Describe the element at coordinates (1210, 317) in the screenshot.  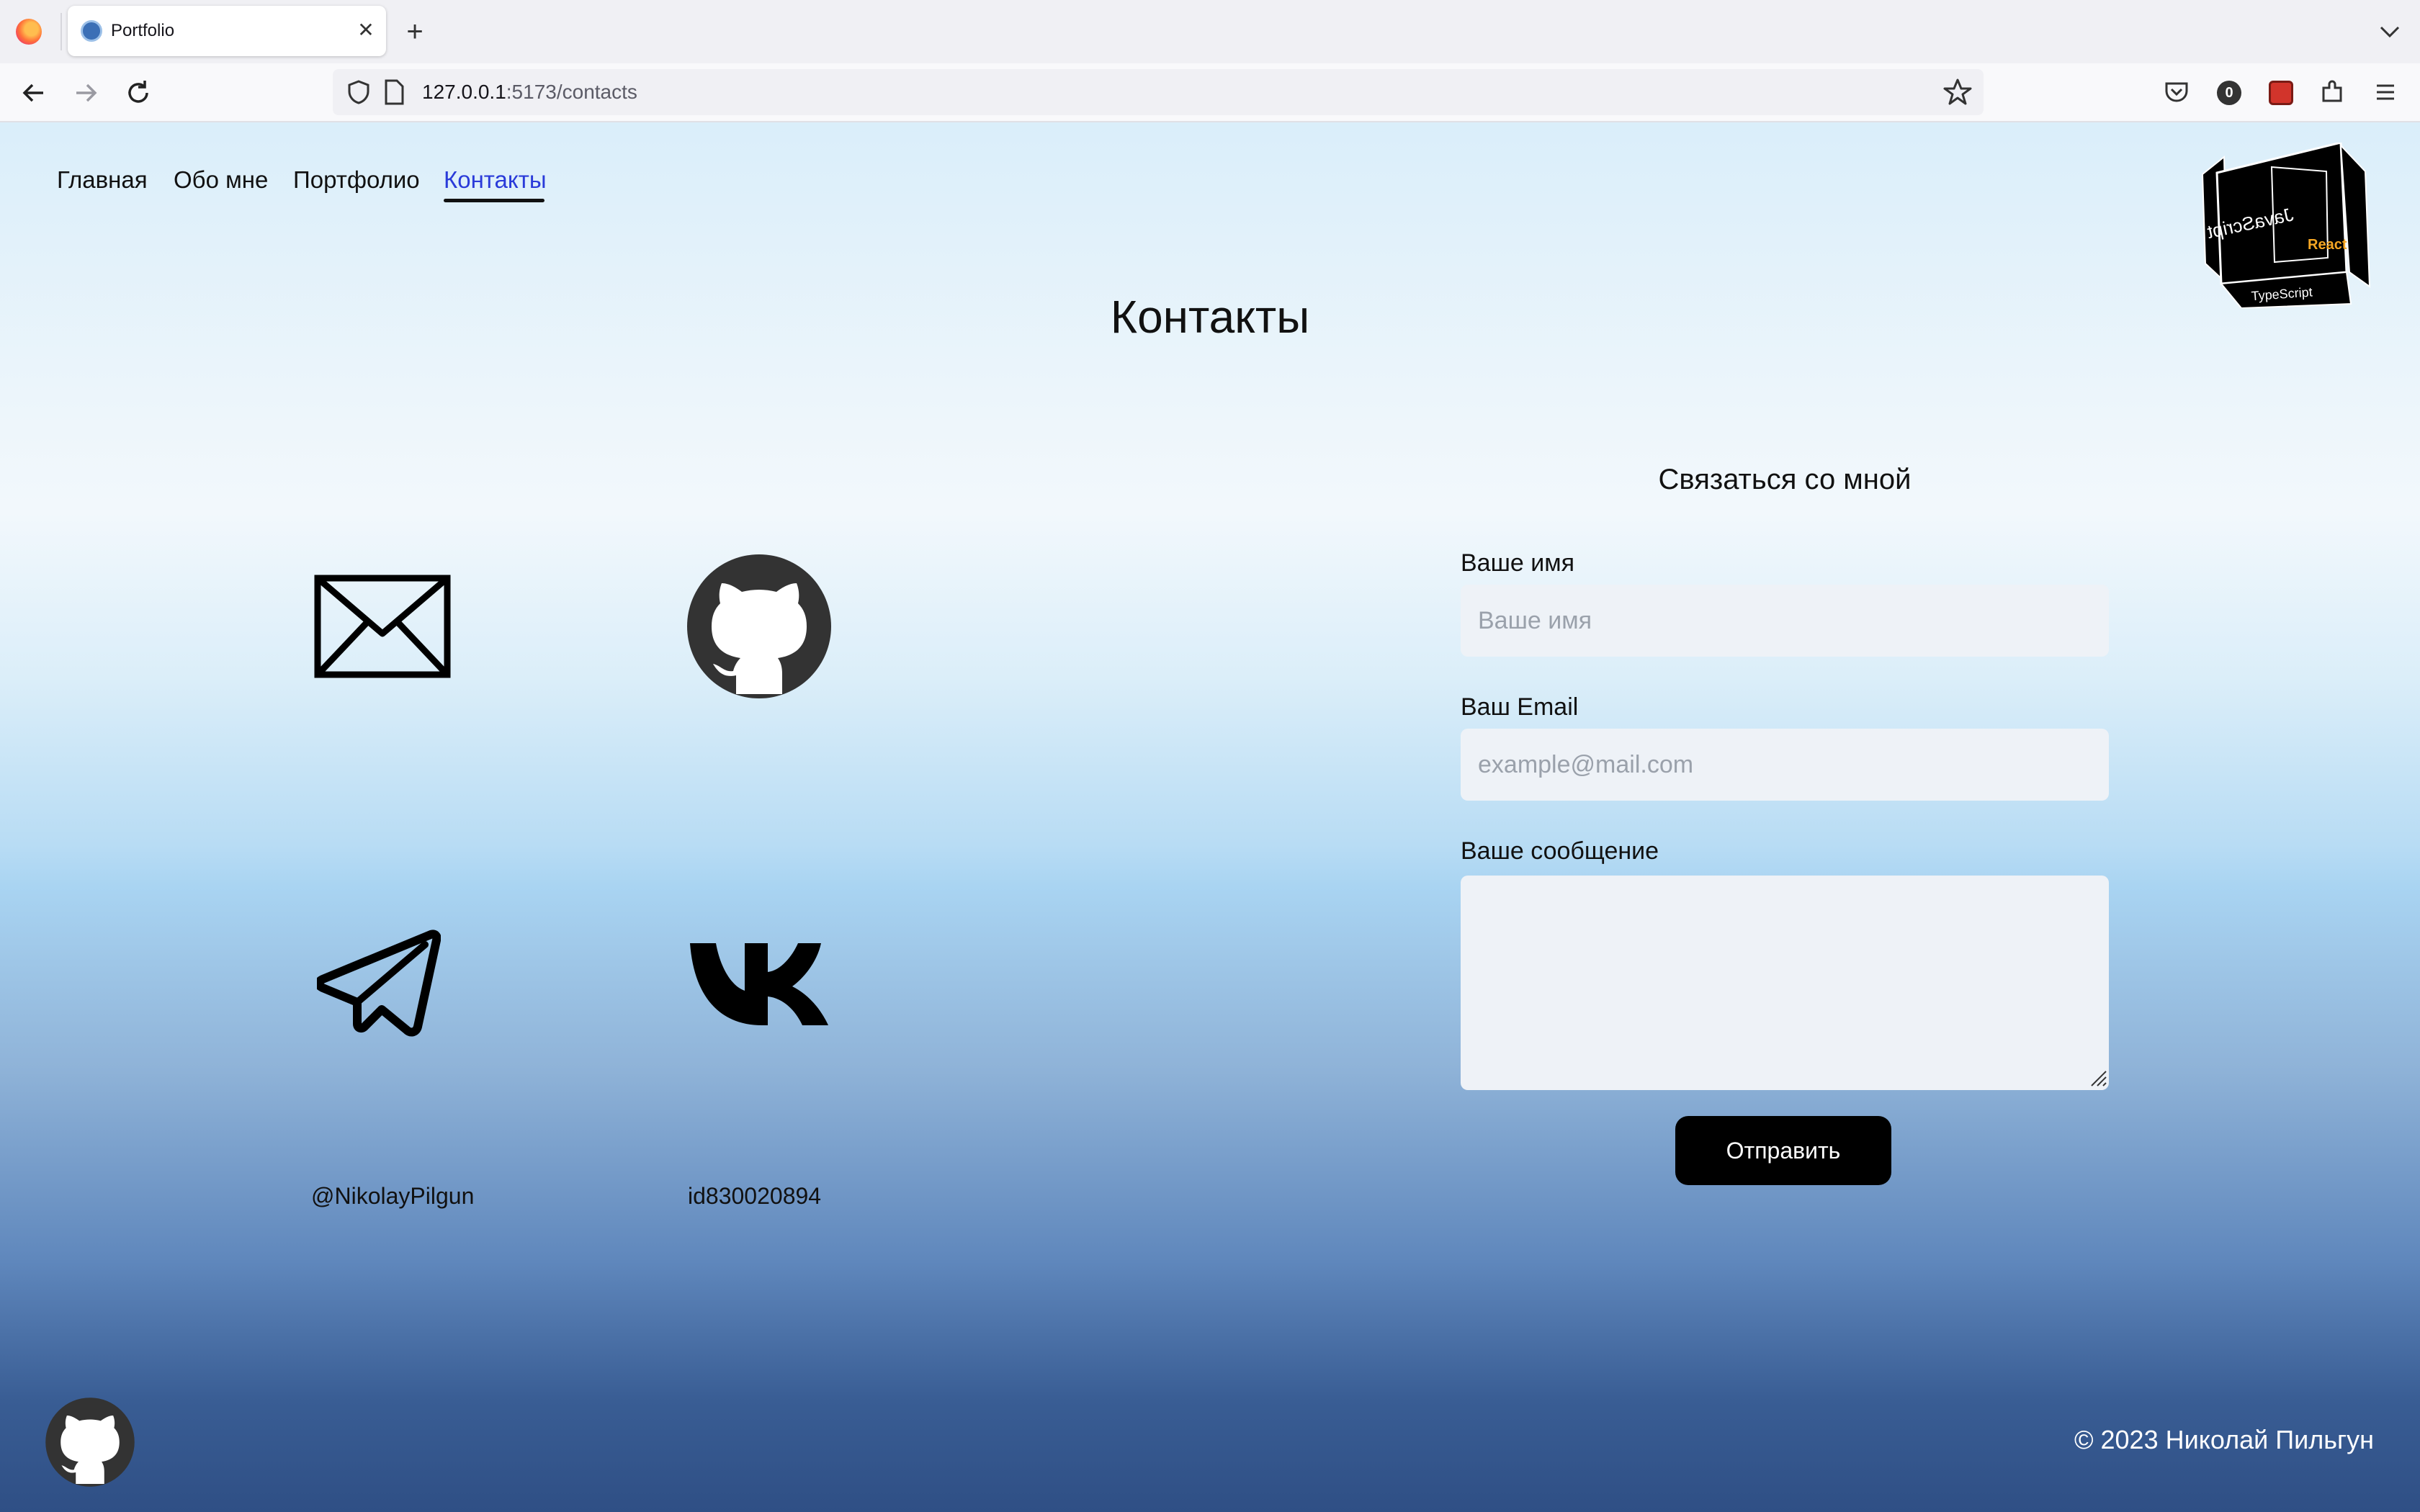
I see `page-title: Контакты` at that location.